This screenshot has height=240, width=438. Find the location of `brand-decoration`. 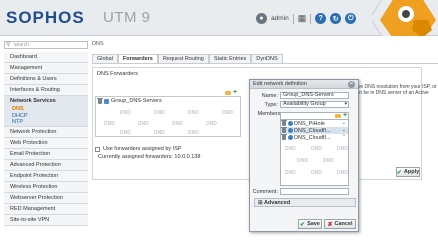

brand-decoration is located at coordinates (405, 18).